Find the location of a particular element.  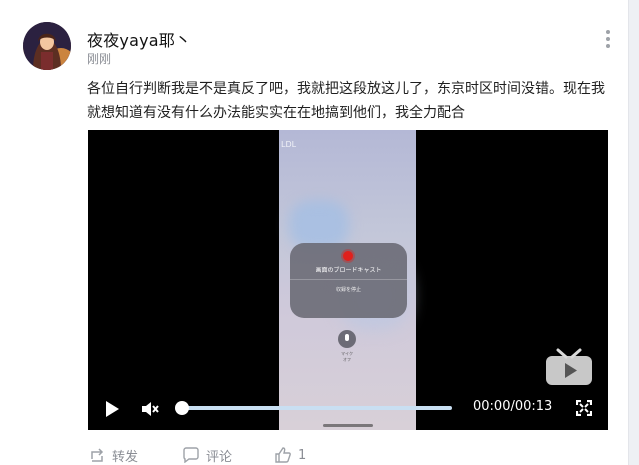

video-controls: 00:00/00:13 is located at coordinates (348, 411).